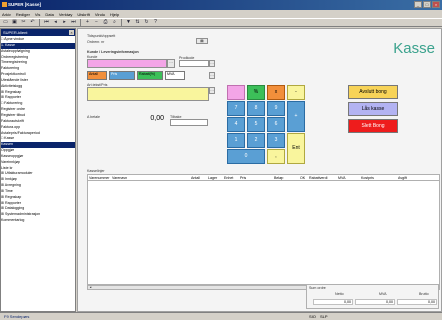 The height and width of the screenshot is (320, 442). What do you see at coordinates (256, 92) in the screenshot?
I see `keypad-percent: %` at bounding box center [256, 92].